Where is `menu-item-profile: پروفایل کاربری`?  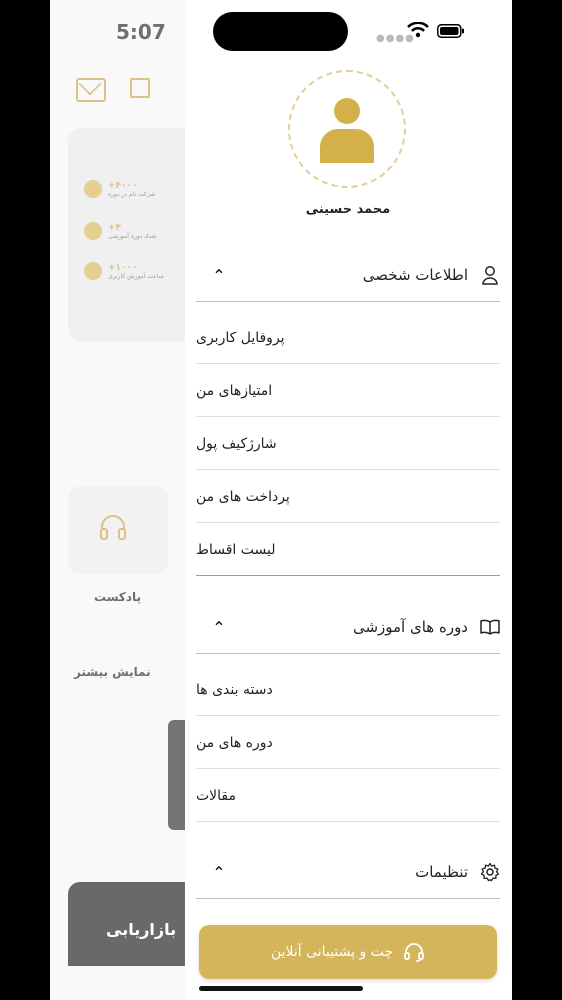 menu-item-profile: پروفایل کاربری is located at coordinates (348, 338).